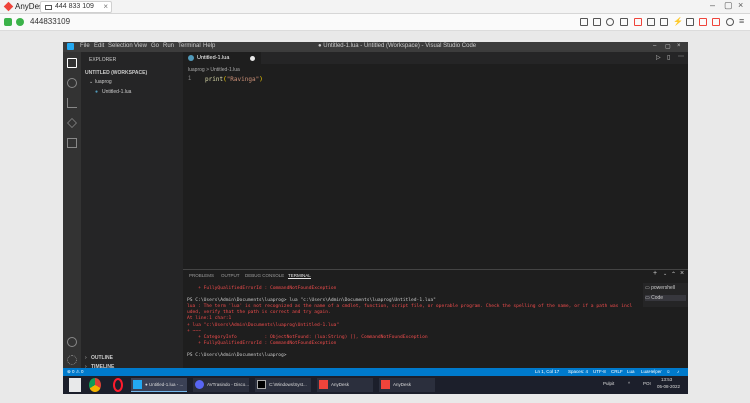 This screenshot has height=403, width=750. What do you see at coordinates (679, 46) in the screenshot?
I see `vs-close-icon: ×` at bounding box center [679, 46].